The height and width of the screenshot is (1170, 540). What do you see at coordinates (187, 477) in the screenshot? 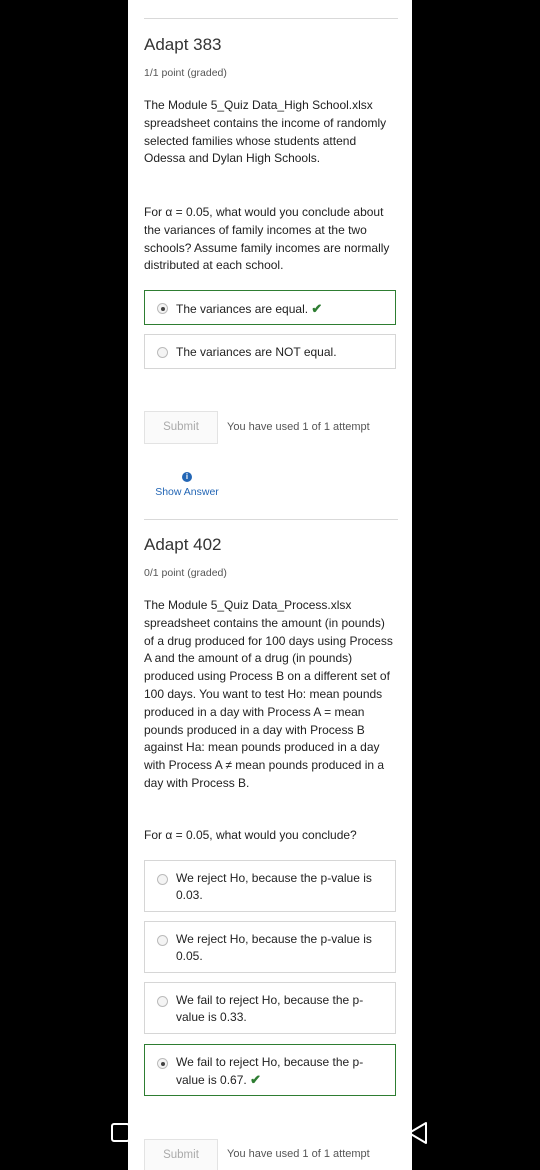
I see `info-icon: i` at bounding box center [187, 477].